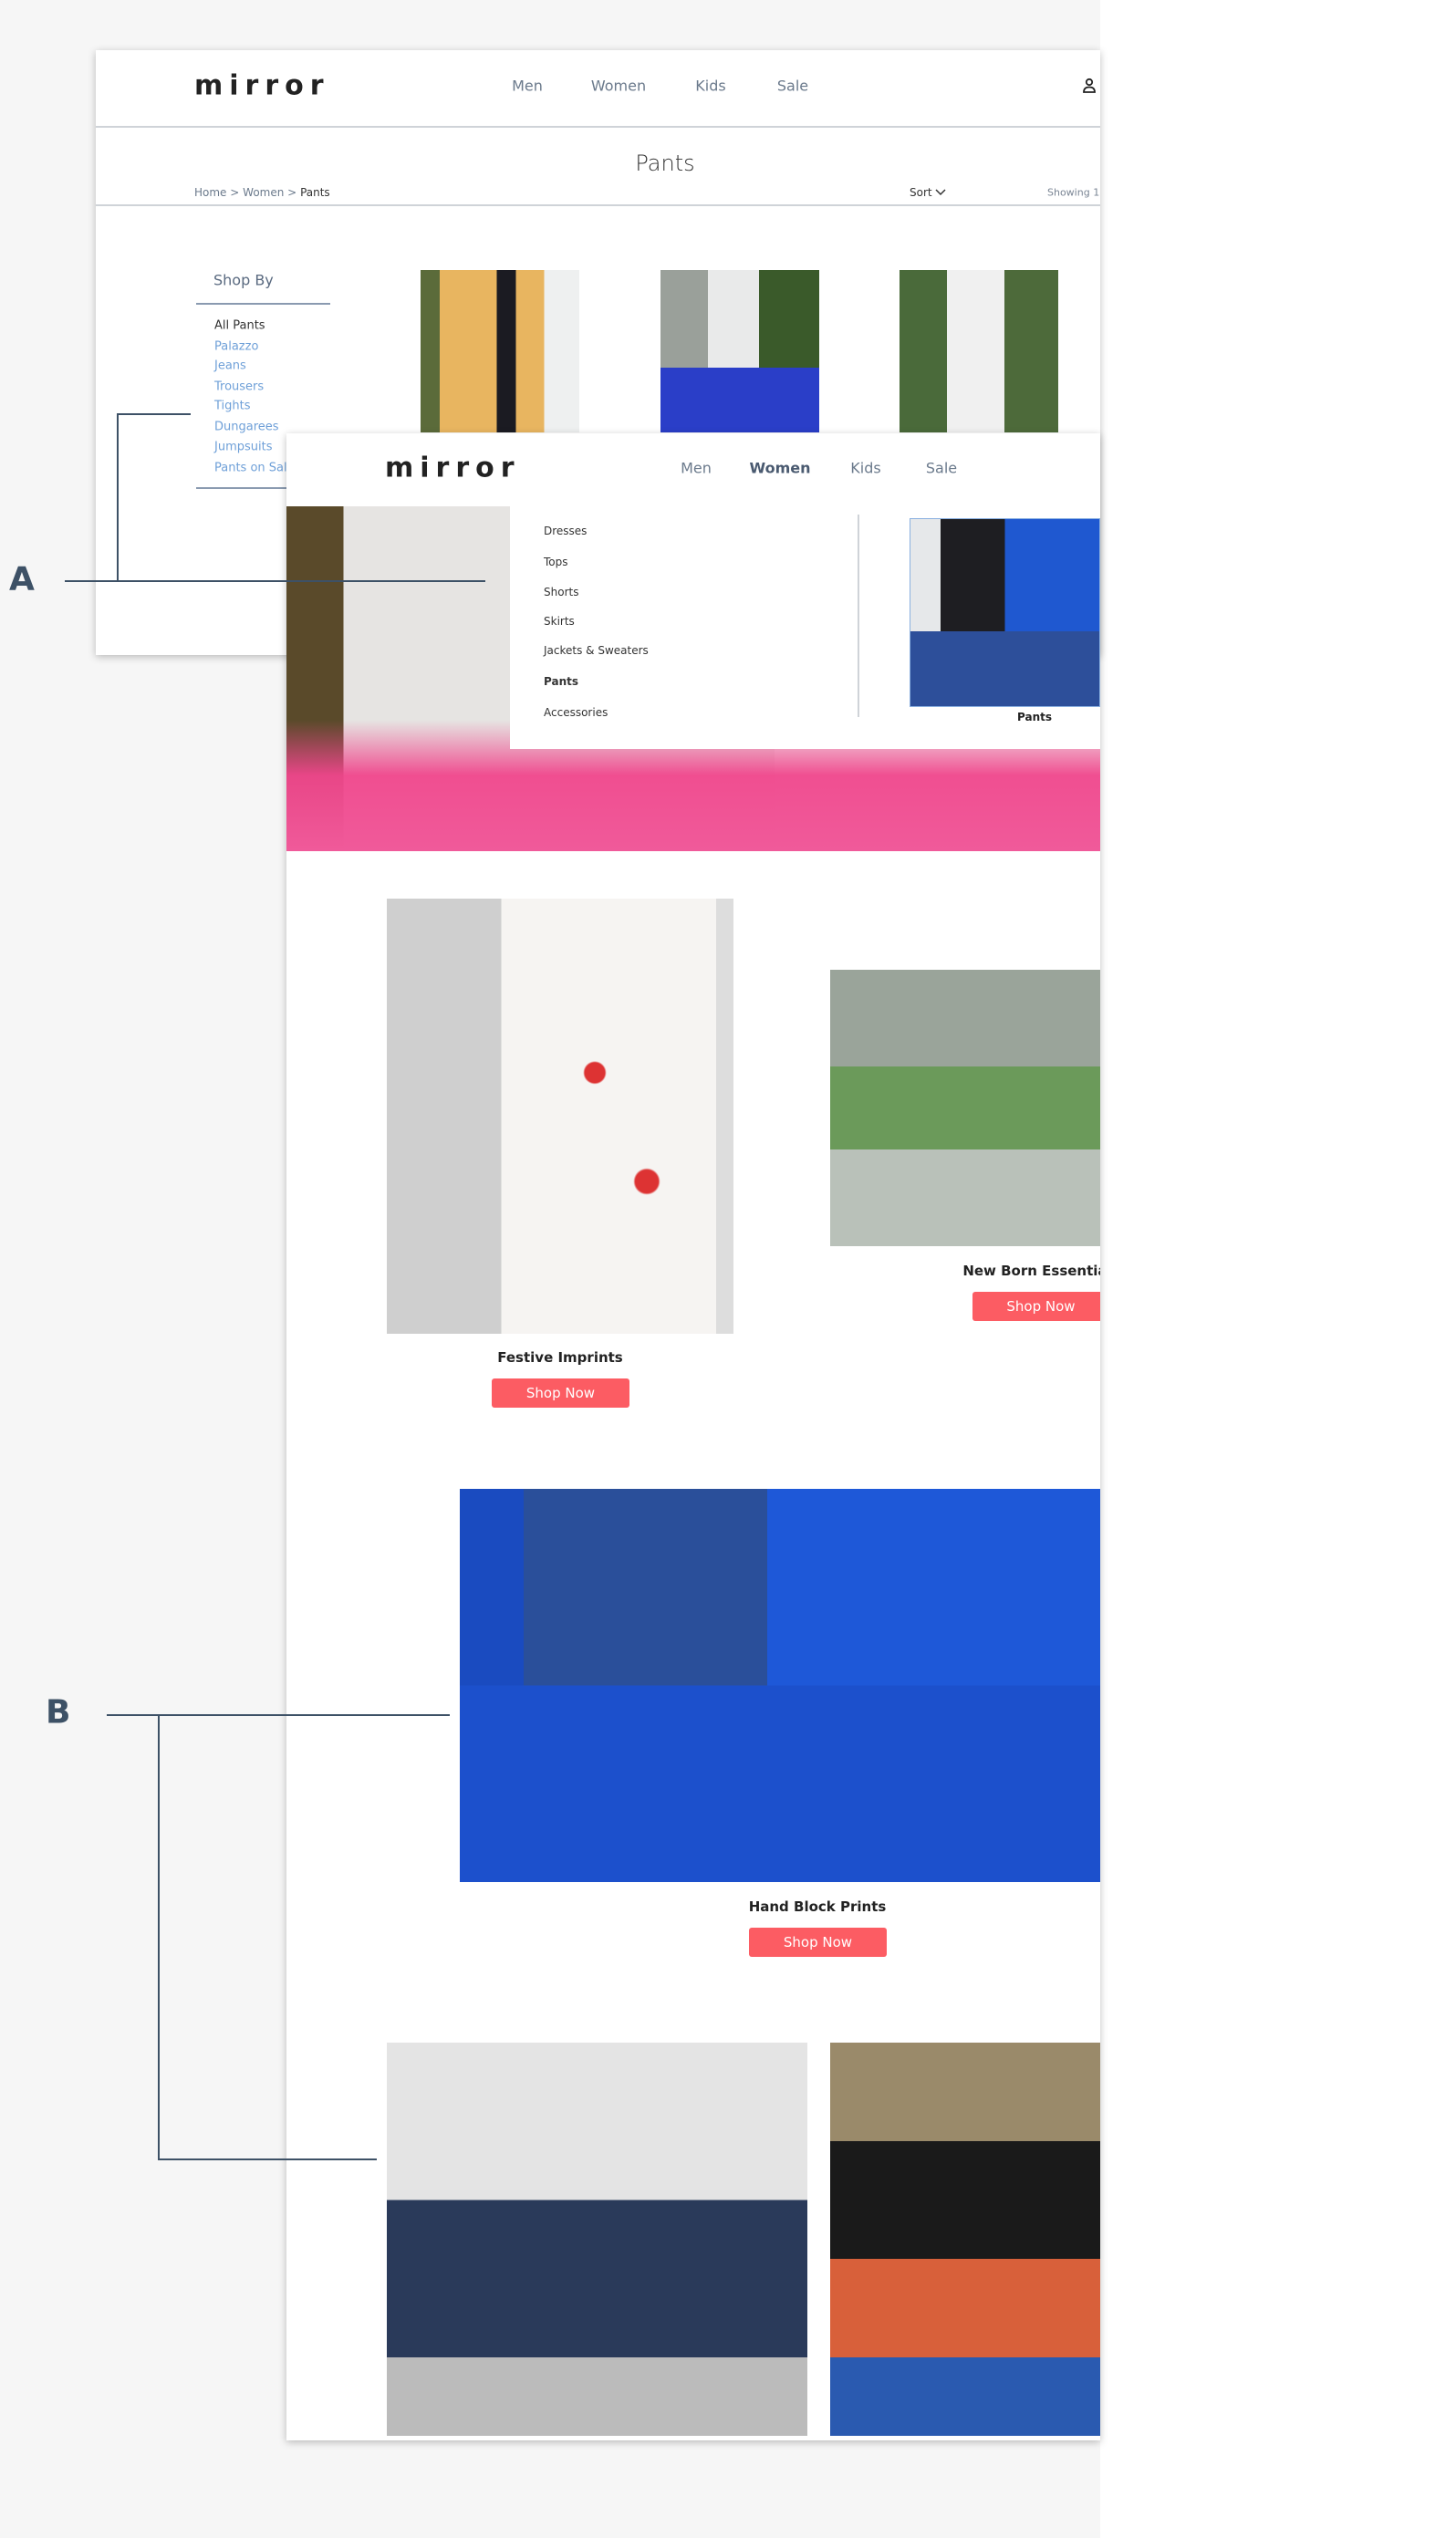  I want to click on promo-image-festive, so click(560, 1116).